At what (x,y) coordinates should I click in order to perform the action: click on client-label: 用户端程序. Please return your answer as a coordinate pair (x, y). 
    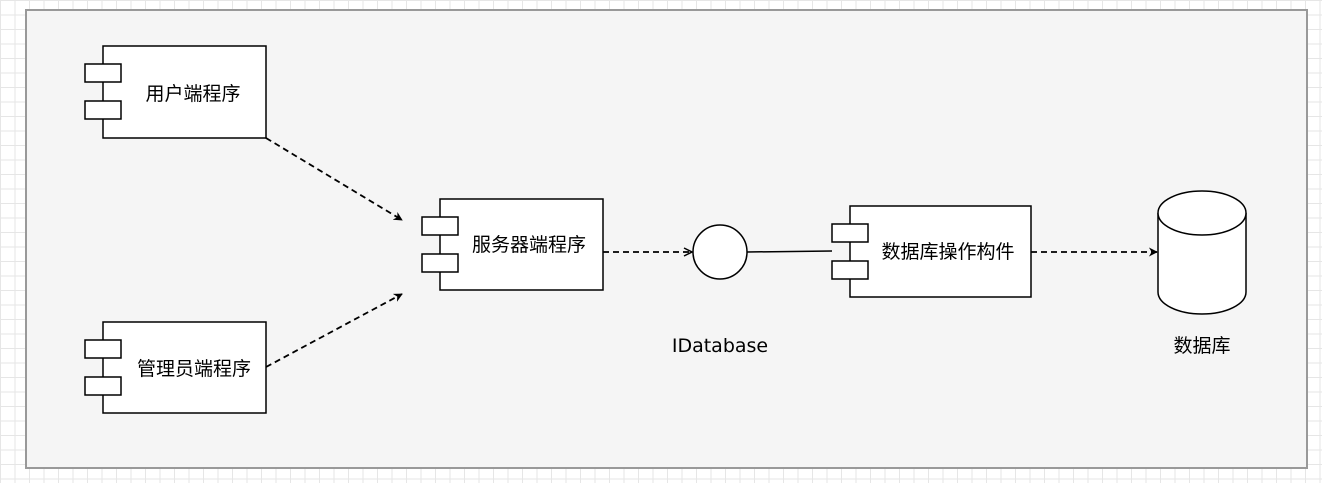
    Looking at the image, I should click on (192, 94).